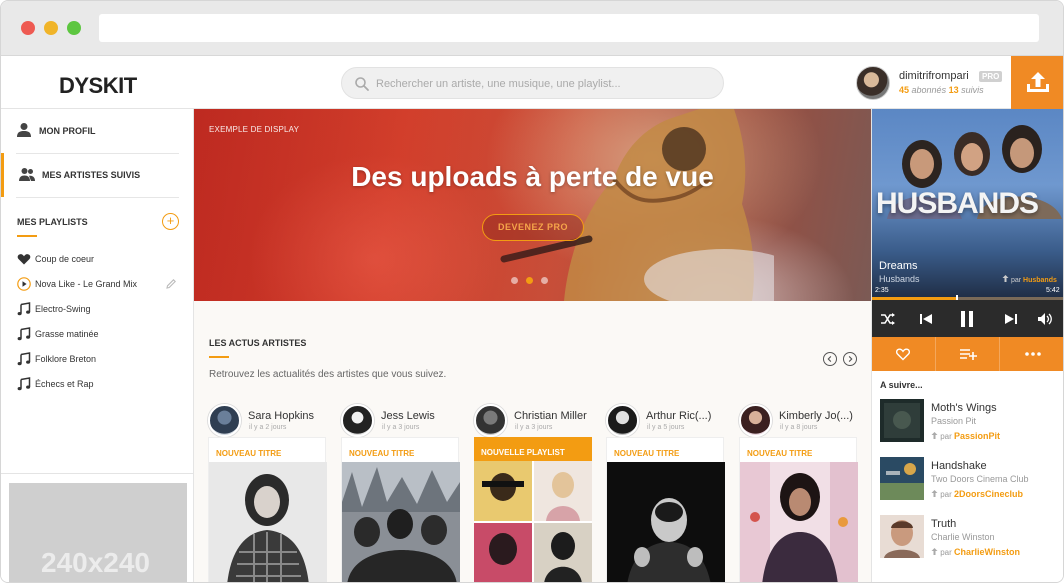  What do you see at coordinates (533, 227) in the screenshot?
I see `become-pro-button: DEVENEZ PRO` at bounding box center [533, 227].